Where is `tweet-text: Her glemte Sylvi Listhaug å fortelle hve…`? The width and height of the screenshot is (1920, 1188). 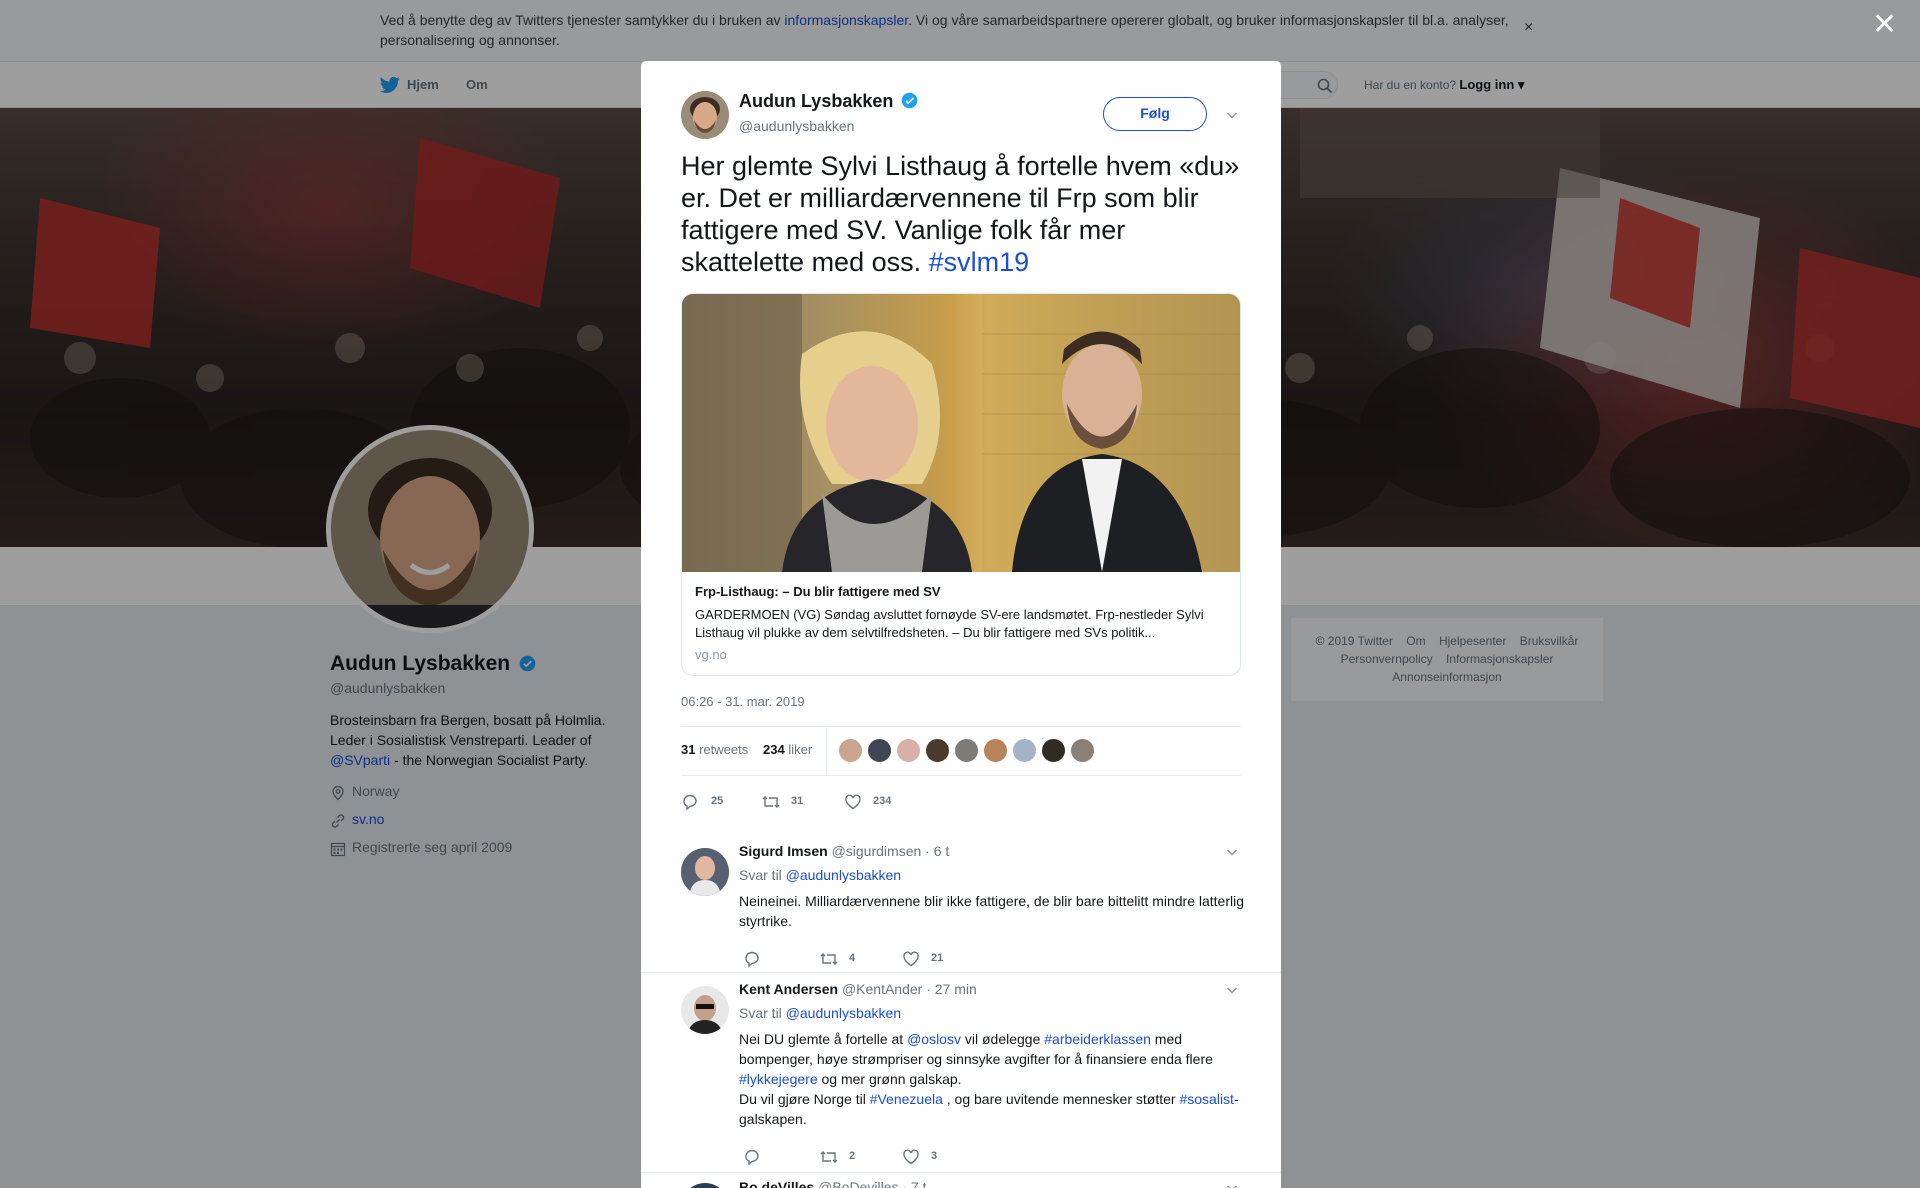
tweet-text: Her glemte Sylvi Listhaug å fortelle hve… is located at coordinates (960, 214).